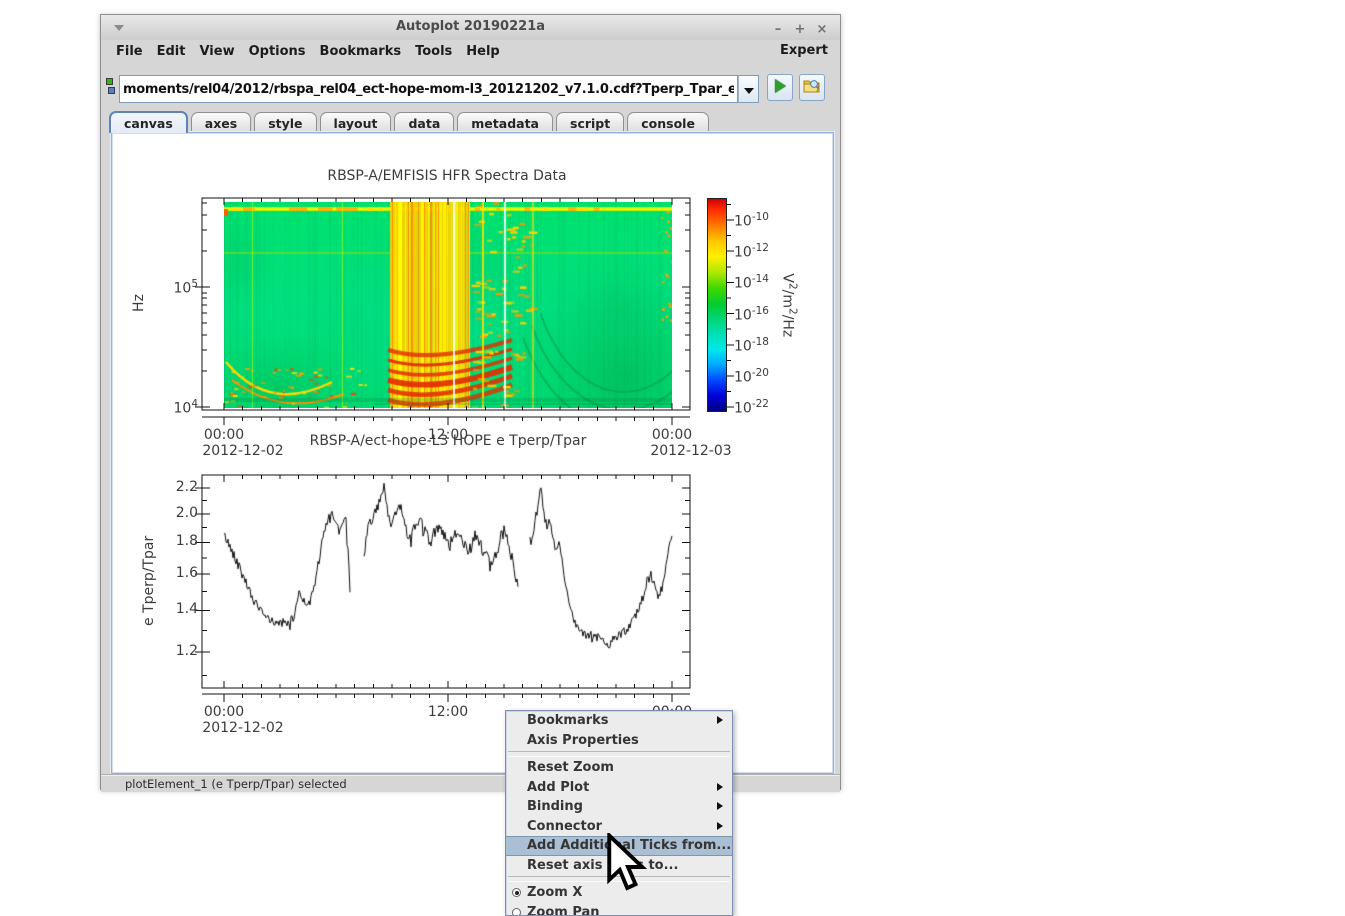 Image resolution: width=1345 pixels, height=916 pixels. Describe the element at coordinates (433, 51) in the screenshot. I see `menu-tools: Tools` at that location.